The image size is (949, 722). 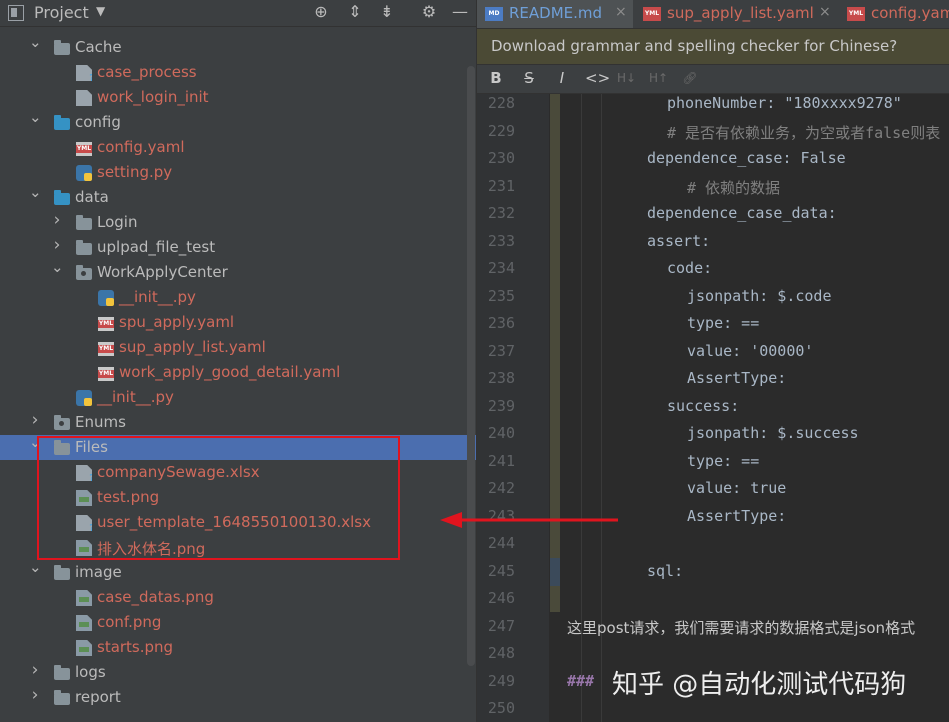 I want to click on code-text: AssertType:, so click(x=737, y=378).